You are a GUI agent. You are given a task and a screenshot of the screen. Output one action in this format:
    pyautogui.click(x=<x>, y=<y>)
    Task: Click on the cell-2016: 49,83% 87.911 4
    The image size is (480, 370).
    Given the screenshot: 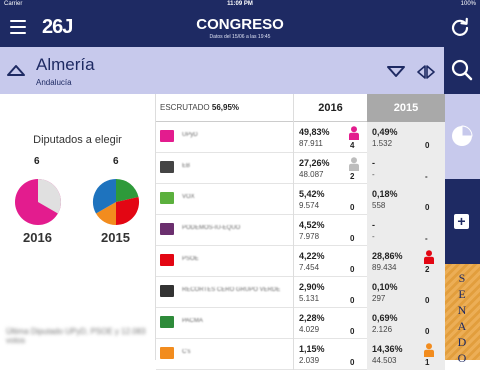 What is the action you would take?
    pyautogui.click(x=330, y=137)
    